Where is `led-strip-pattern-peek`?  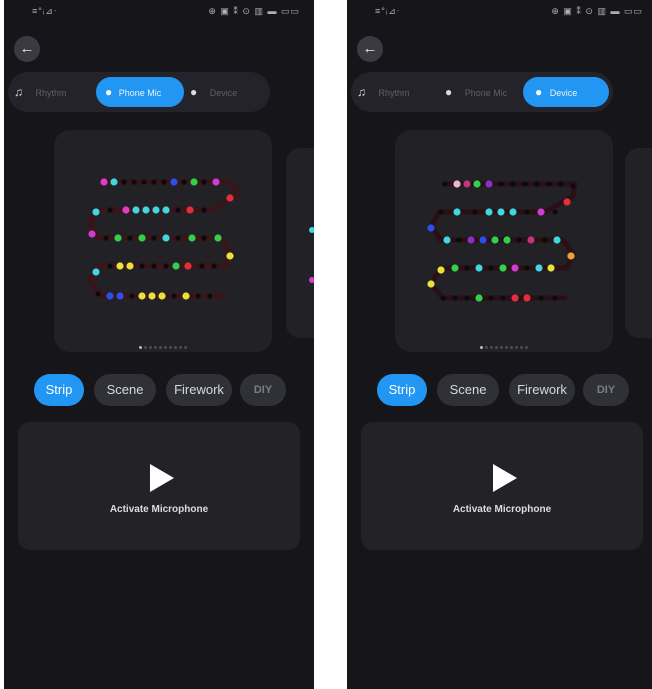 led-strip-pattern-peek is located at coordinates (311, 255).